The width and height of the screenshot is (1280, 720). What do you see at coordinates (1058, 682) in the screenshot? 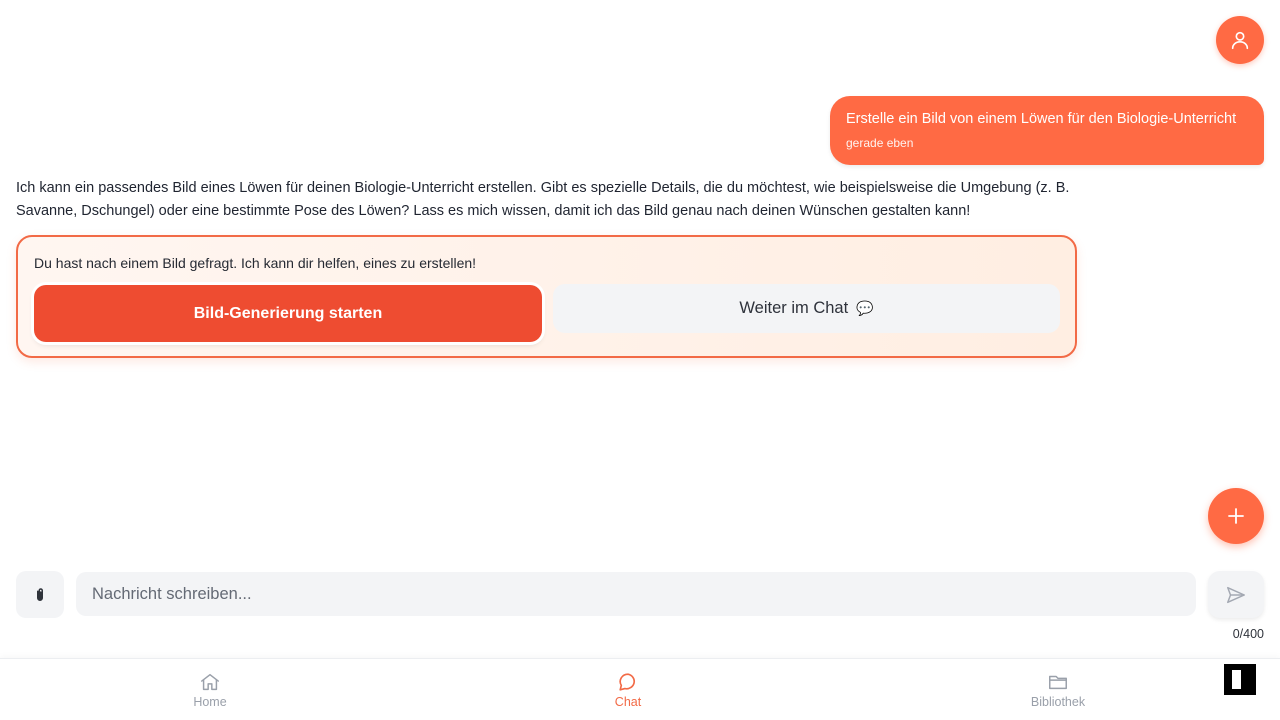
I see `folder-icon` at bounding box center [1058, 682].